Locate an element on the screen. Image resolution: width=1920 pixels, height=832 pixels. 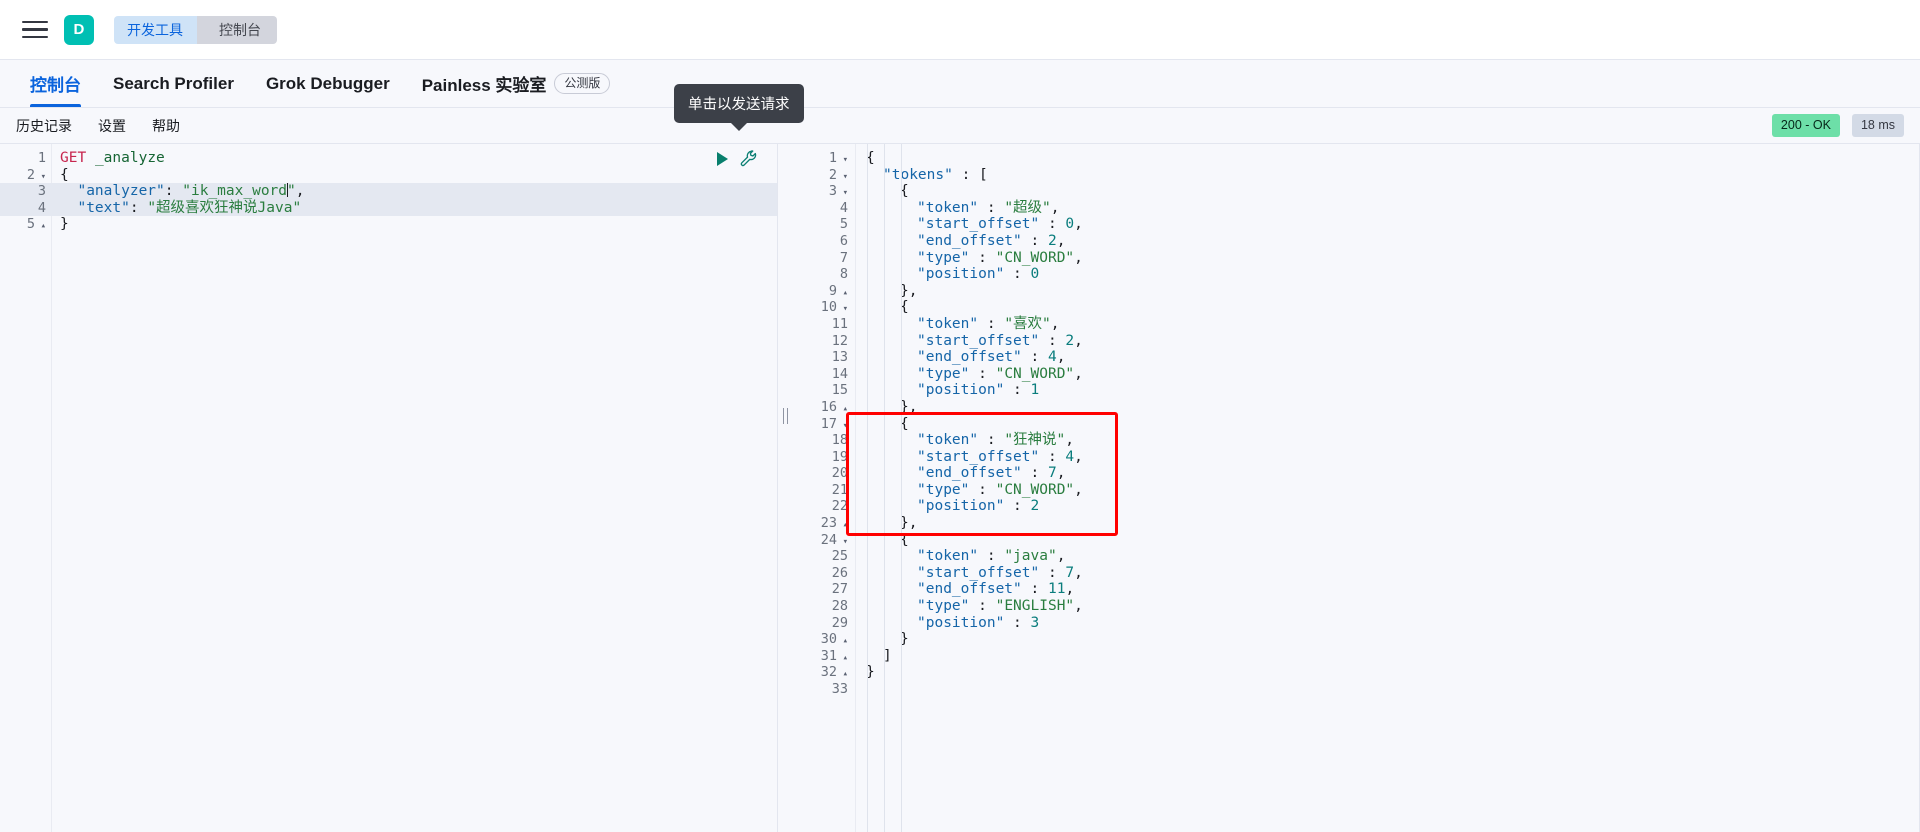
code-token: { is located at coordinates (64, 174).